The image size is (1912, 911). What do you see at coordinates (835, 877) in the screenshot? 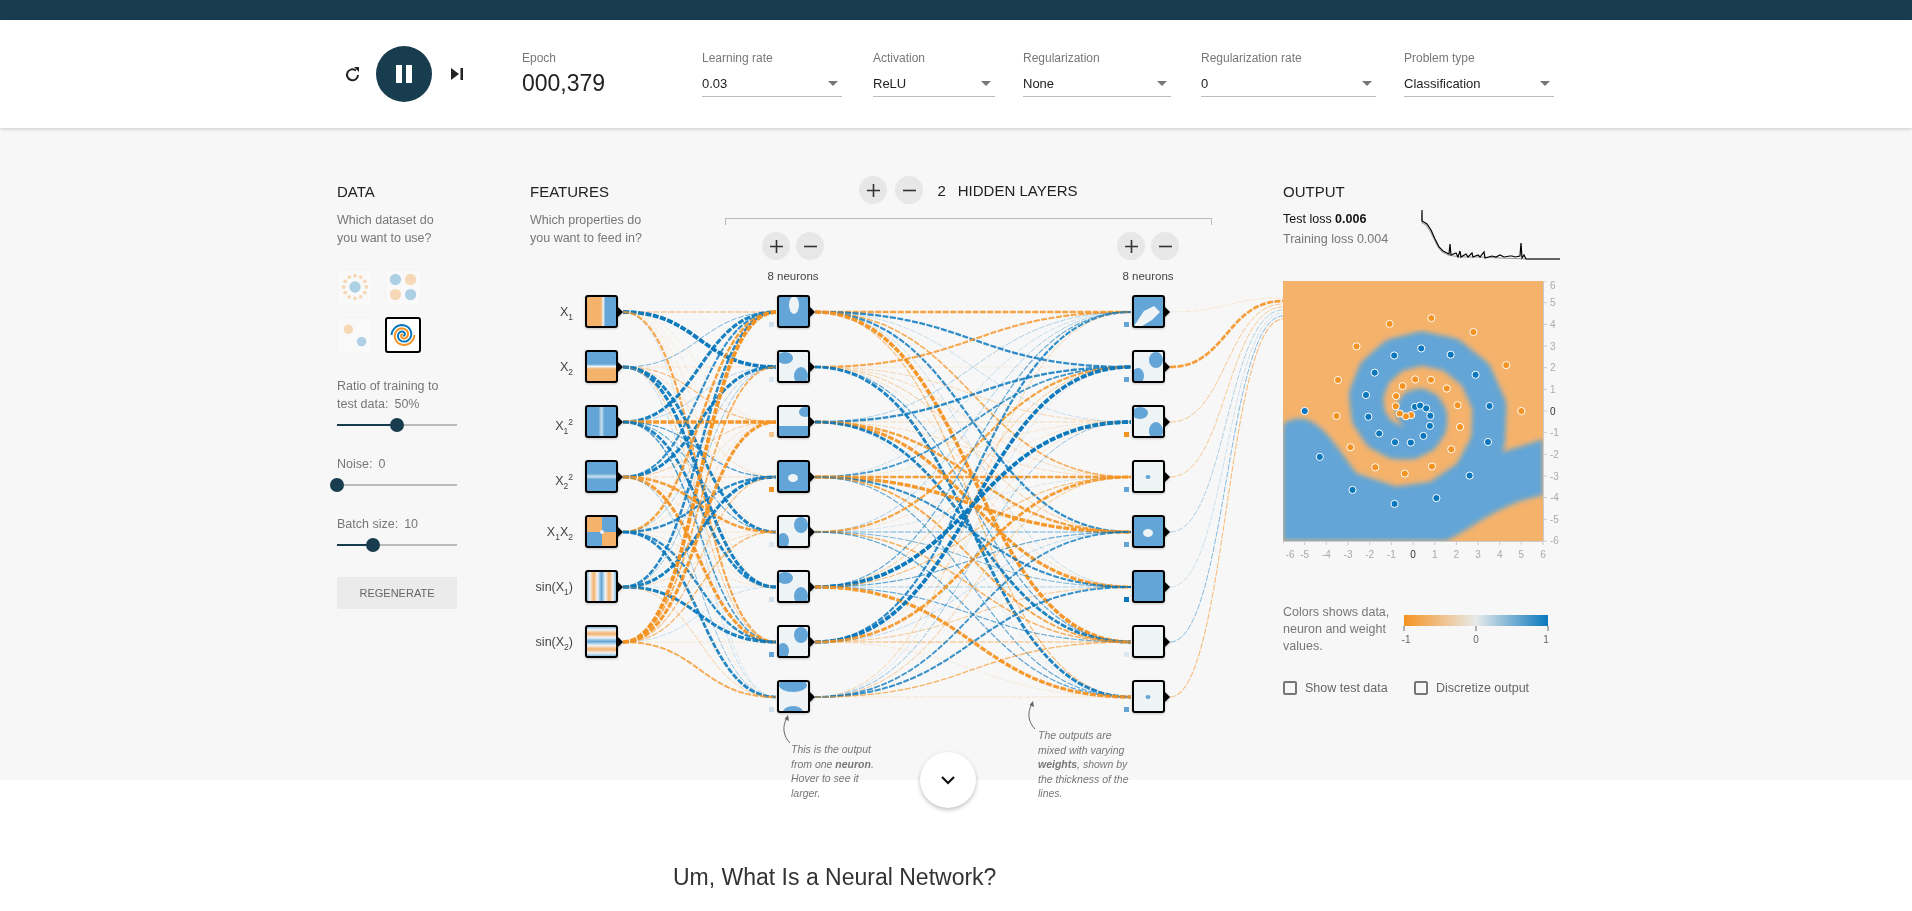
I see `section-heading: Um, What Is a Neural Network?` at bounding box center [835, 877].